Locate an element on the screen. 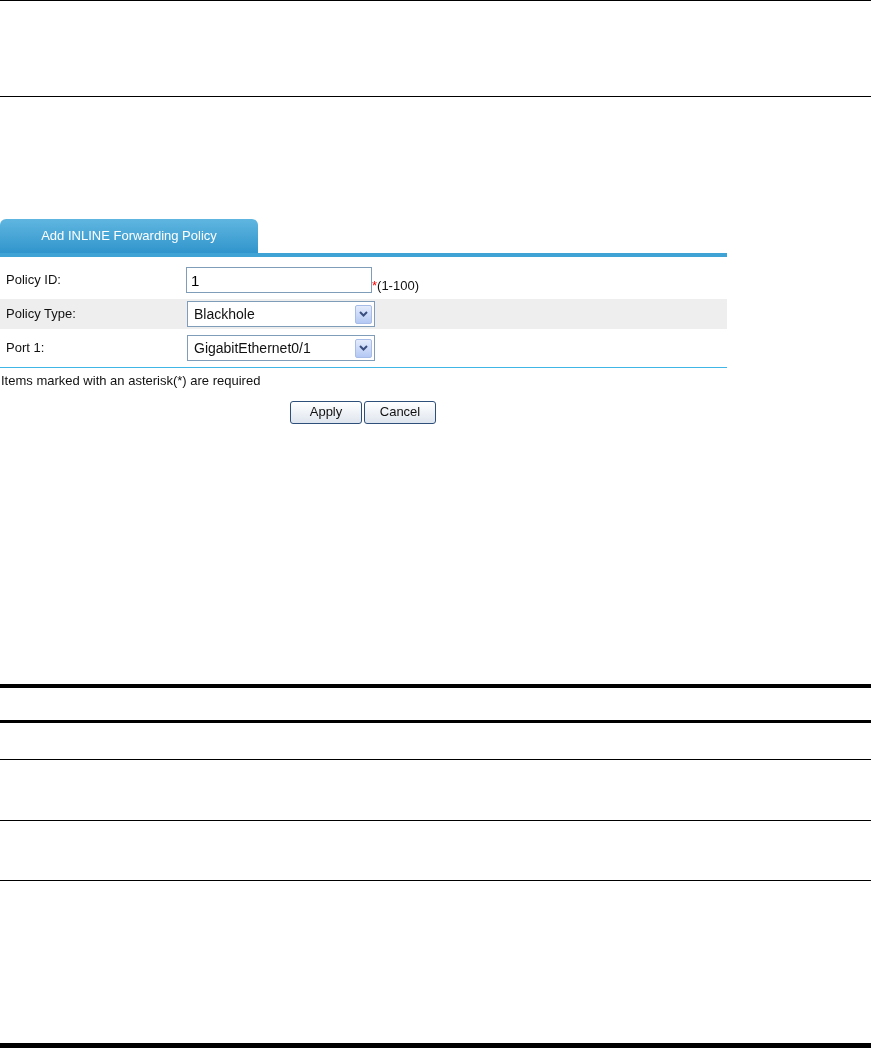 The height and width of the screenshot is (1048, 871). field-label: Policy ID: is located at coordinates (34, 280).